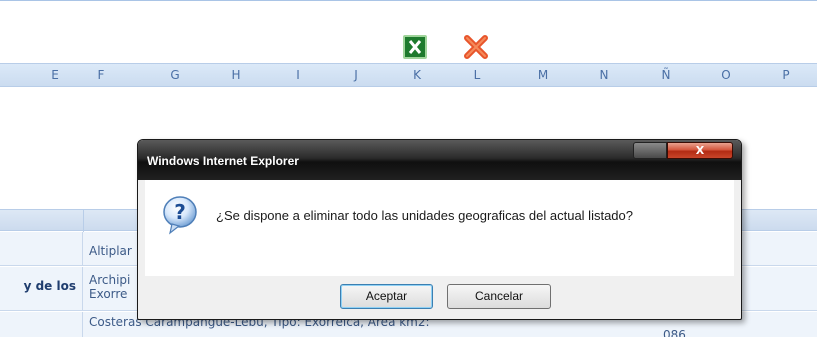 The width and height of the screenshot is (817, 337). I want to click on dialog-title: Windows Internet Explorer, so click(223, 161).